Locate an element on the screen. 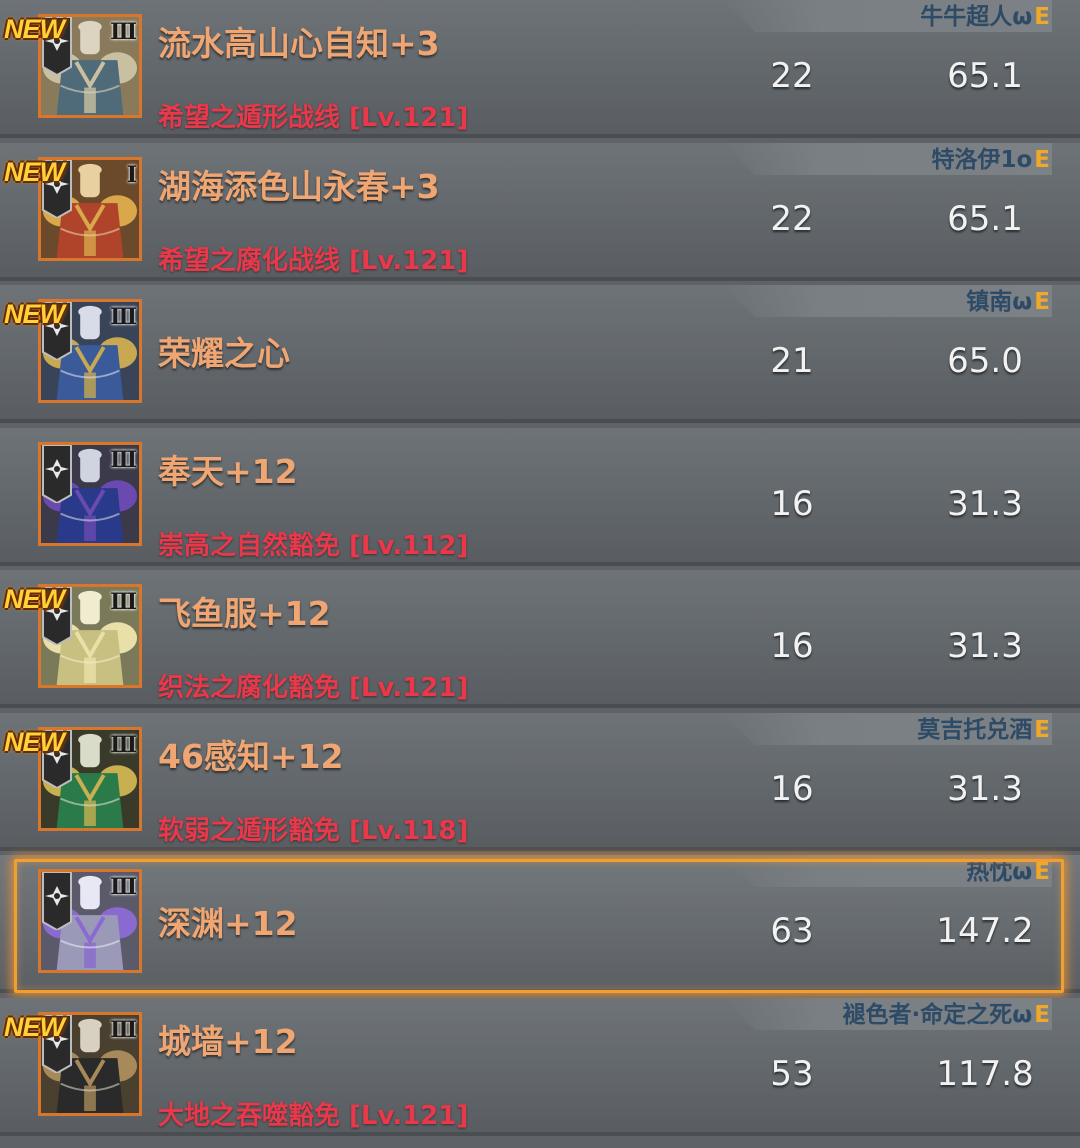 This screenshot has width=1080, height=1148. item-stat-primary: 63 is located at coordinates (792, 931).